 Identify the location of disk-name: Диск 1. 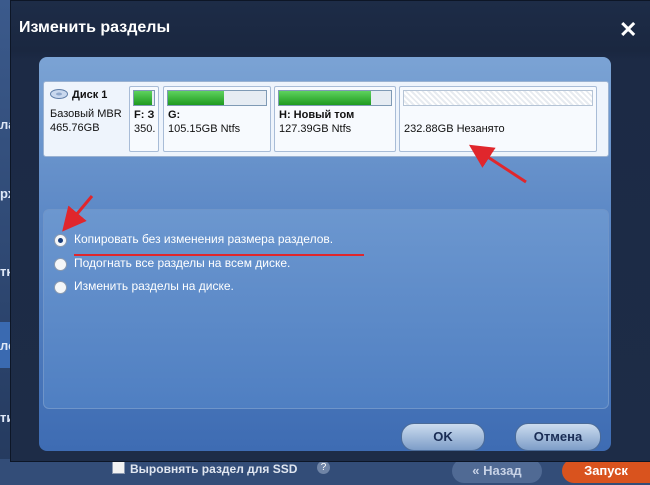
(90, 95).